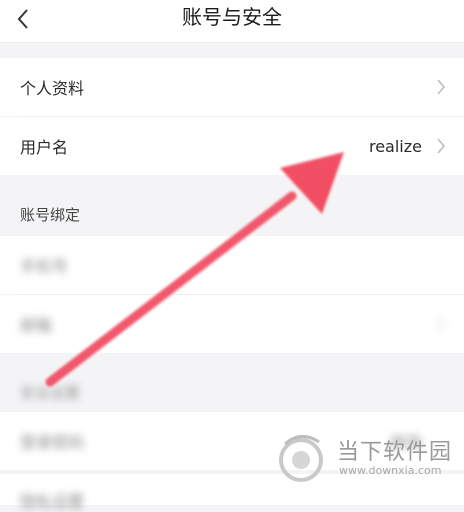  What do you see at coordinates (52, 501) in the screenshot?
I see `privacy-label: 隐私设置` at bounding box center [52, 501].